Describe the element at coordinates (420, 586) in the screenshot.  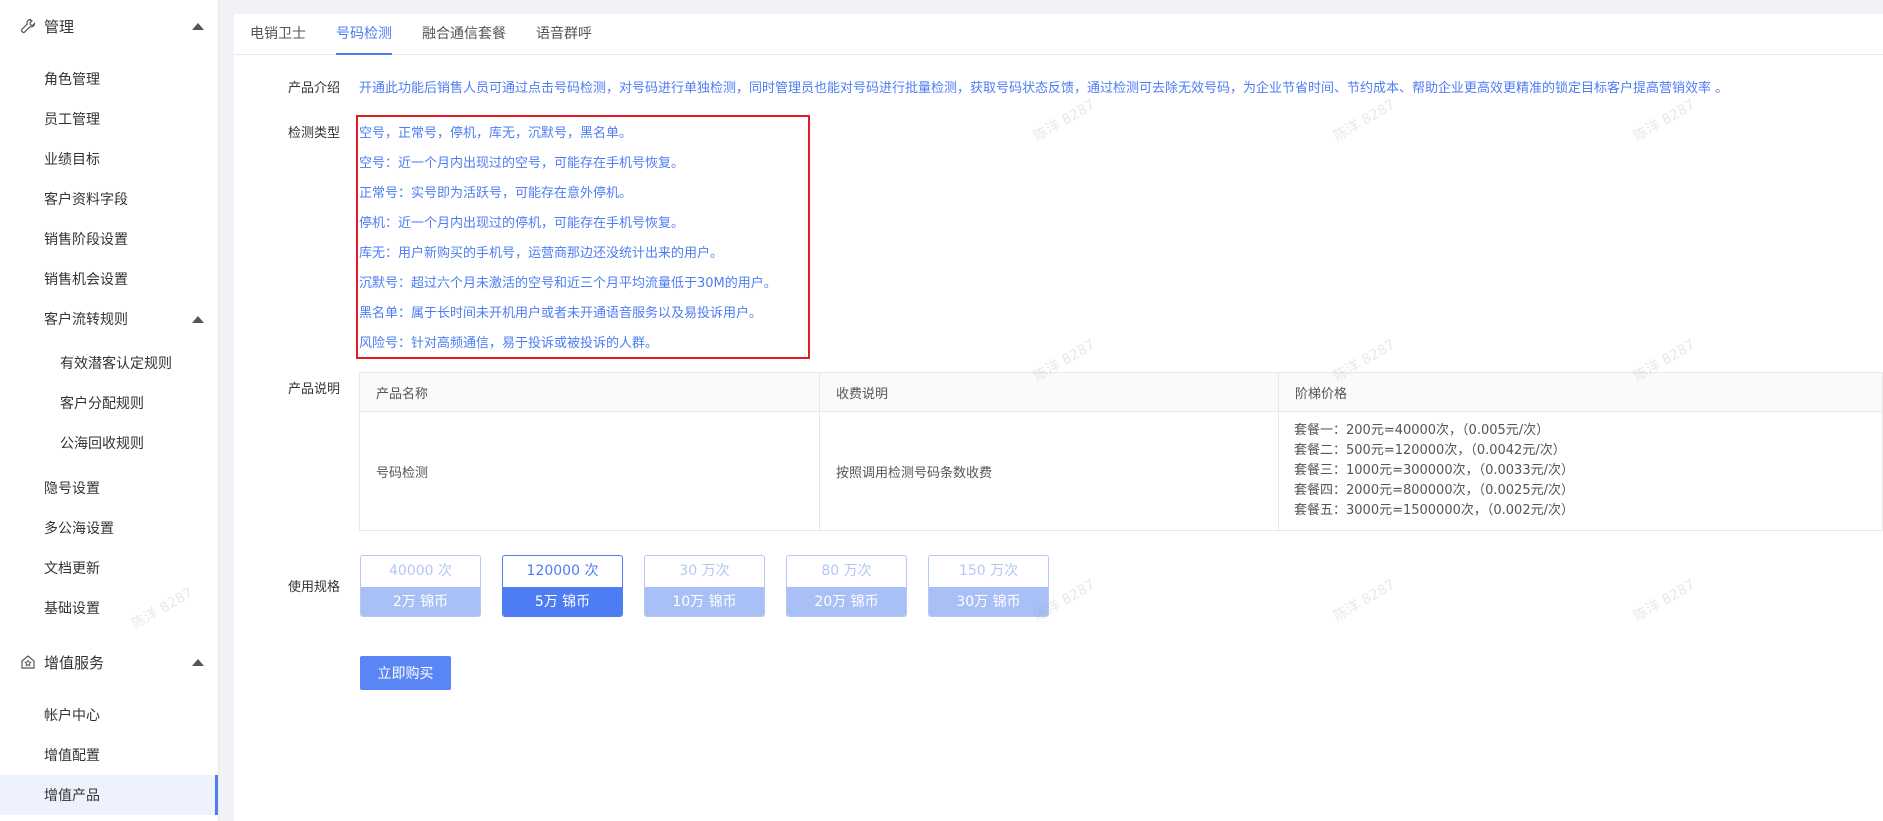
I see `spec-option-1: 40000 次 2万 锦币` at that location.